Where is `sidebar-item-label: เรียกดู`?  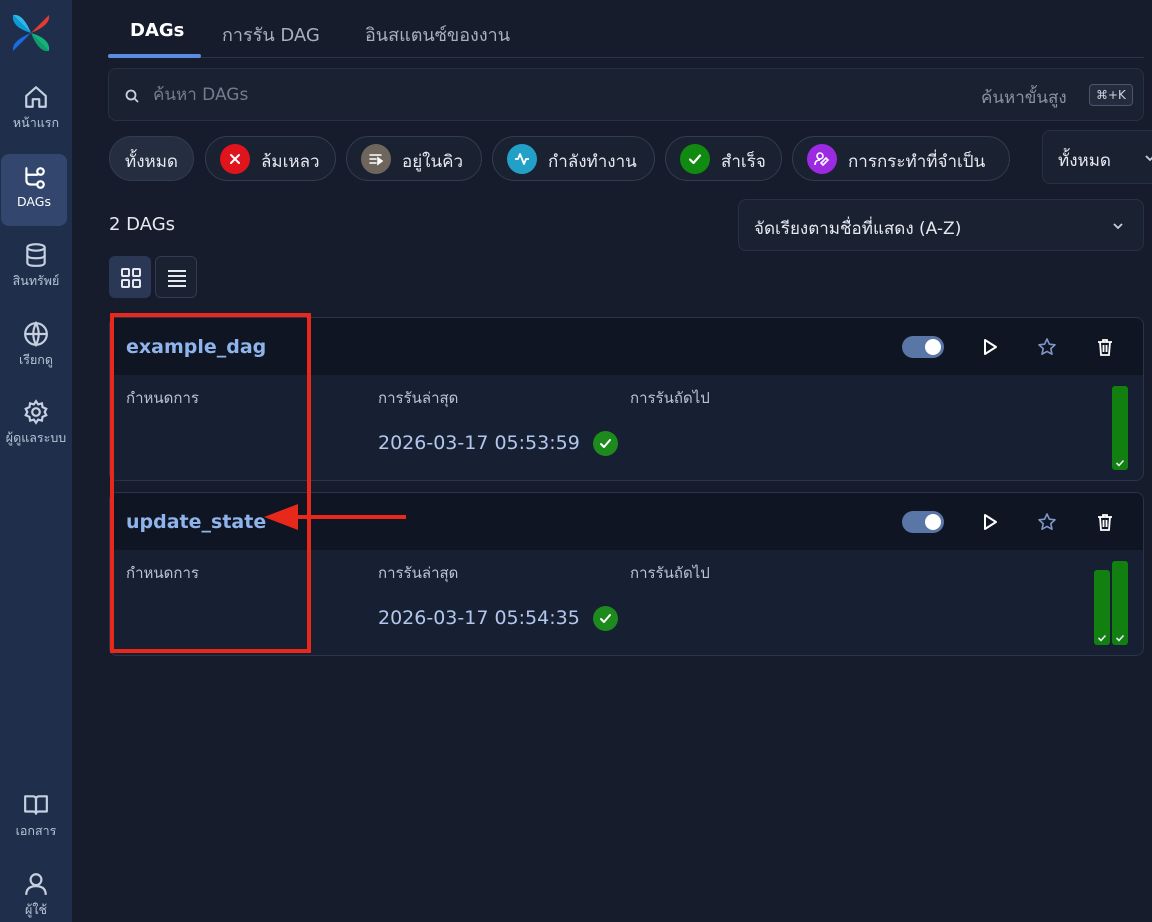 sidebar-item-label: เรียกดู is located at coordinates (36, 359).